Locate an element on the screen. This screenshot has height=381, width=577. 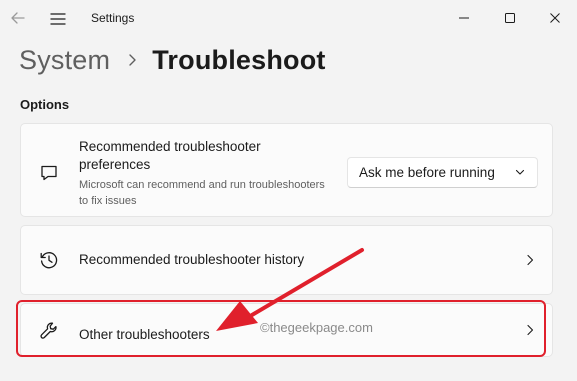
maximize-icon is located at coordinates (510, 18).